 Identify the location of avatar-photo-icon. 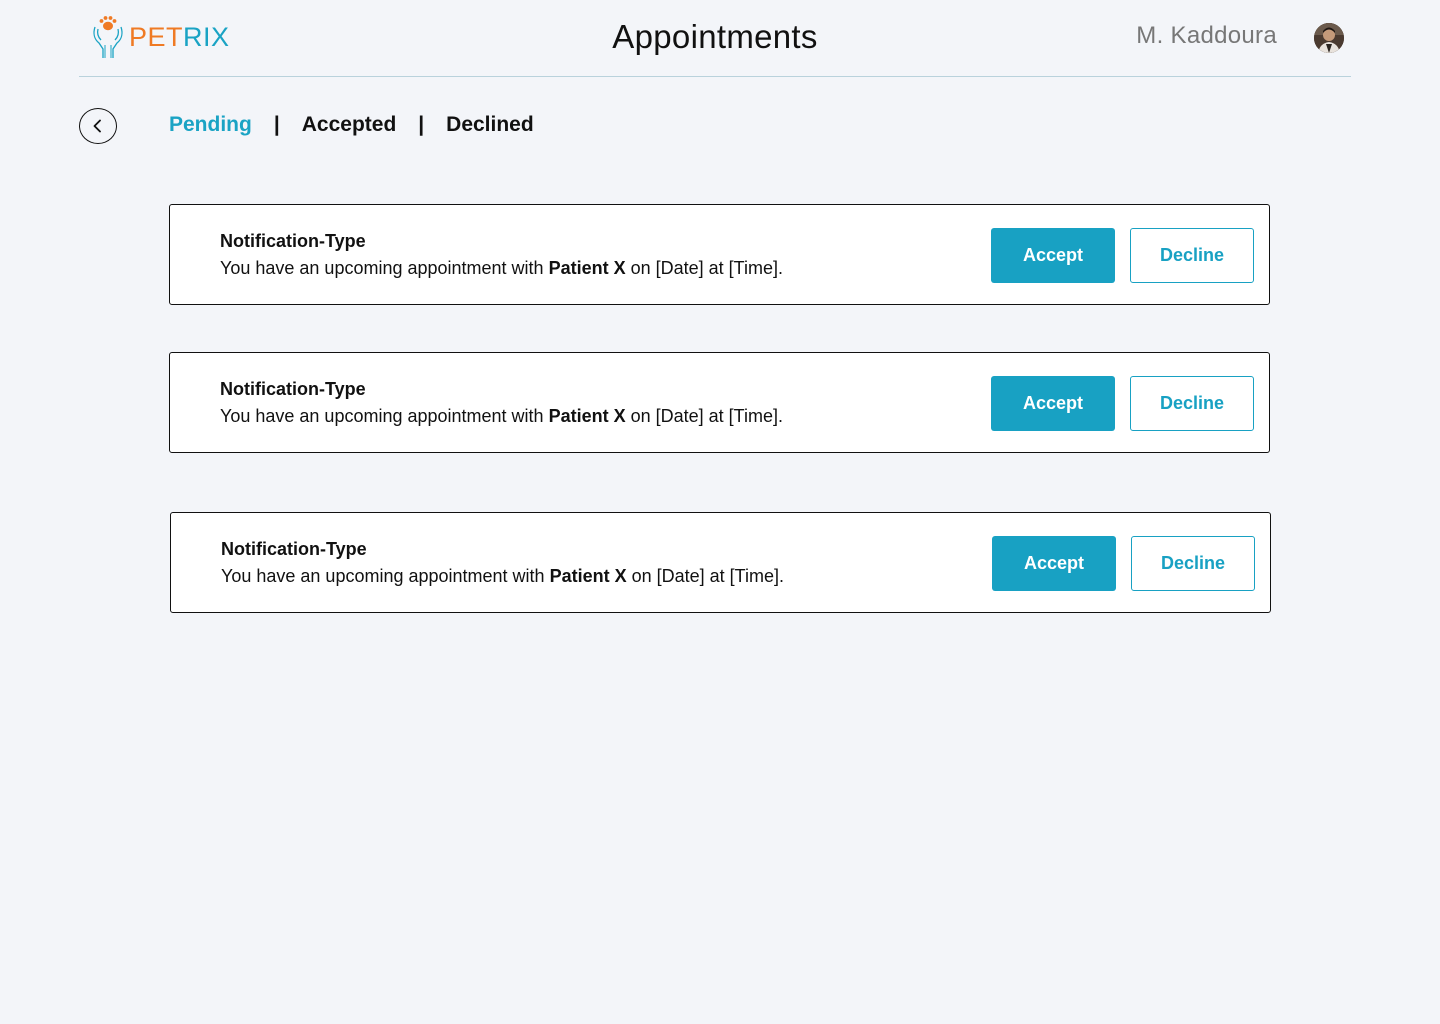
(1329, 38).